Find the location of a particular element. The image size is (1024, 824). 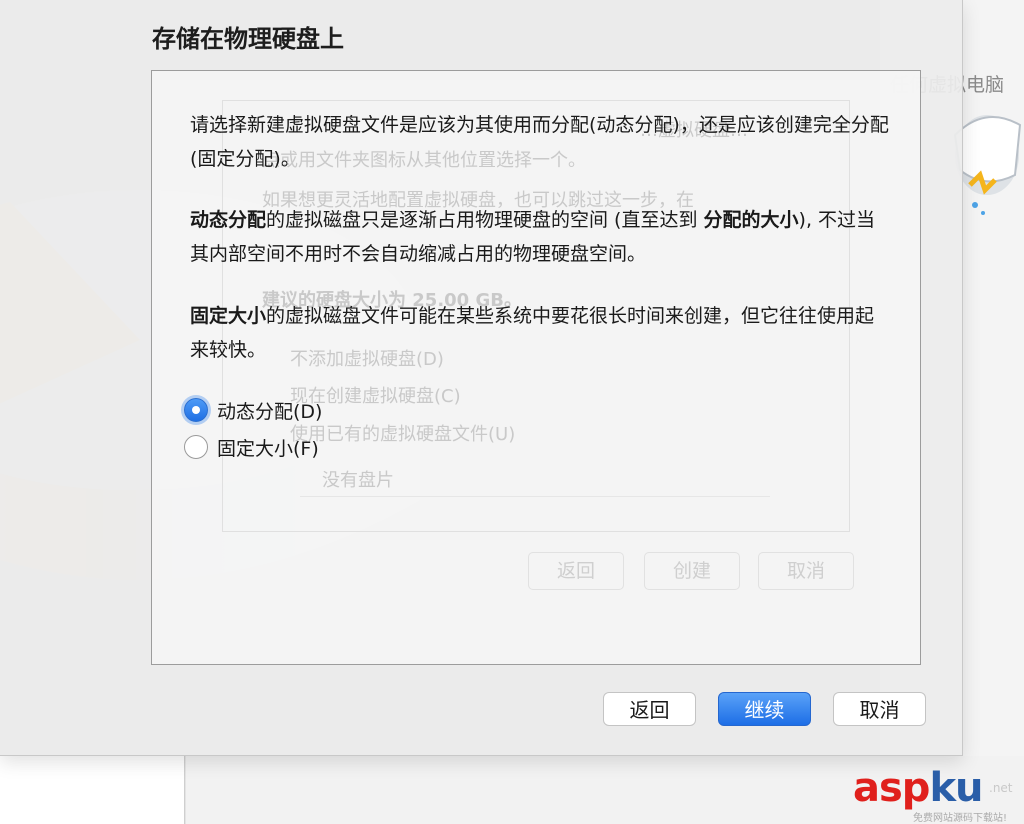

dynamic-term: 动态分配 is located at coordinates (228, 220).